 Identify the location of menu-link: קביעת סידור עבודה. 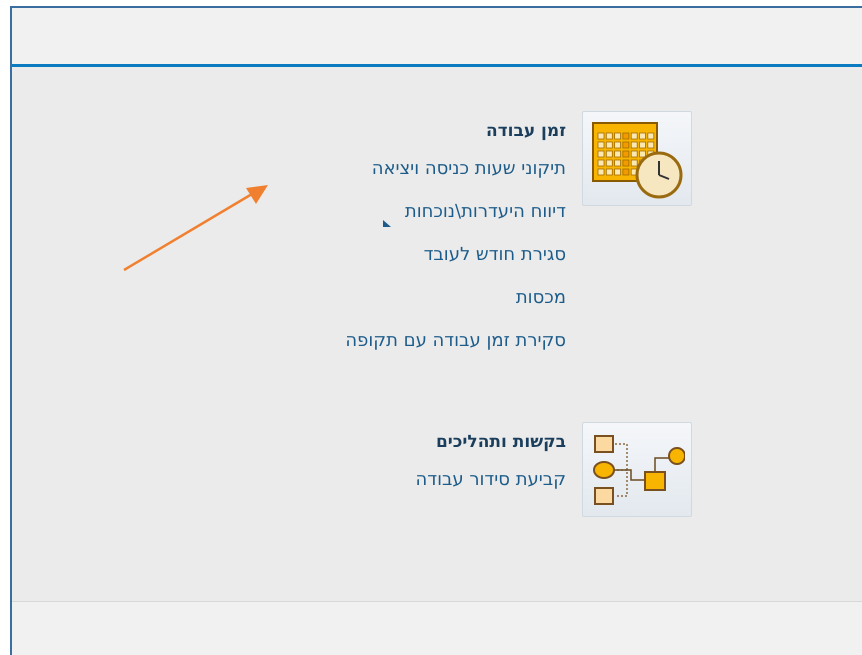
(490, 479).